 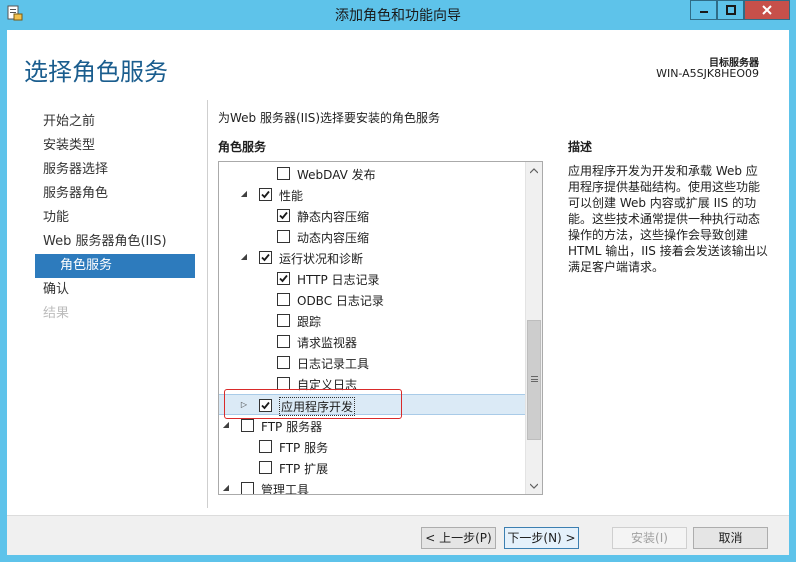 I want to click on maximize-icon, so click(x=730, y=10).